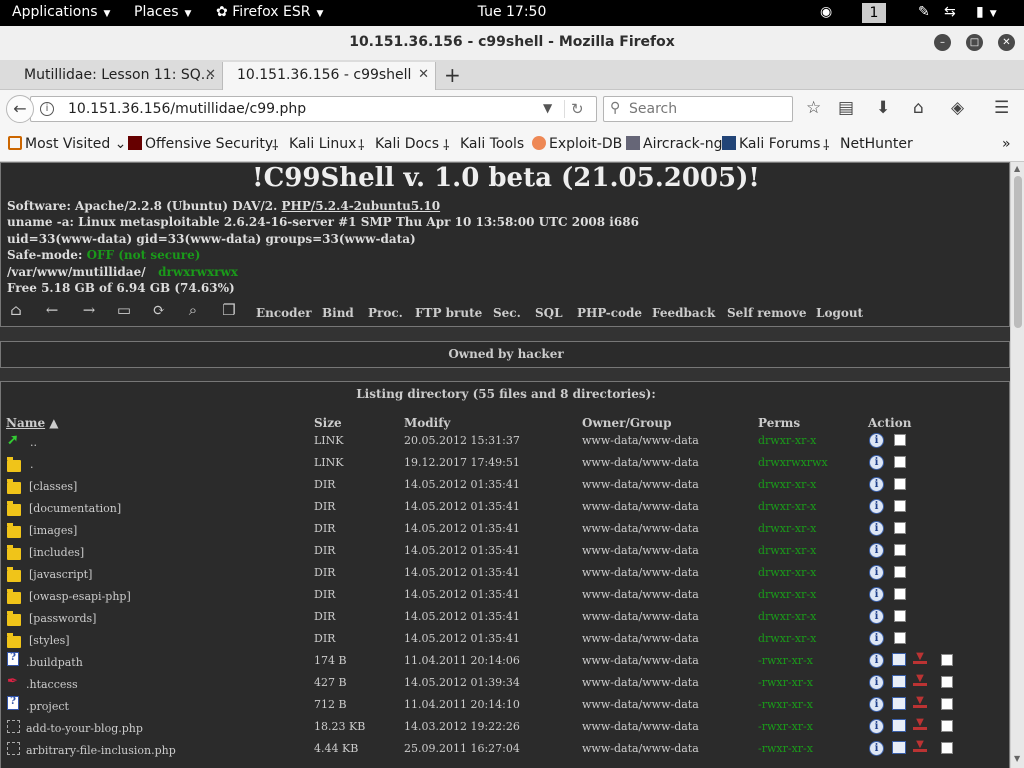  Describe the element at coordinates (683, 313) in the screenshot. I see `menu-feedback: Feedback` at that location.